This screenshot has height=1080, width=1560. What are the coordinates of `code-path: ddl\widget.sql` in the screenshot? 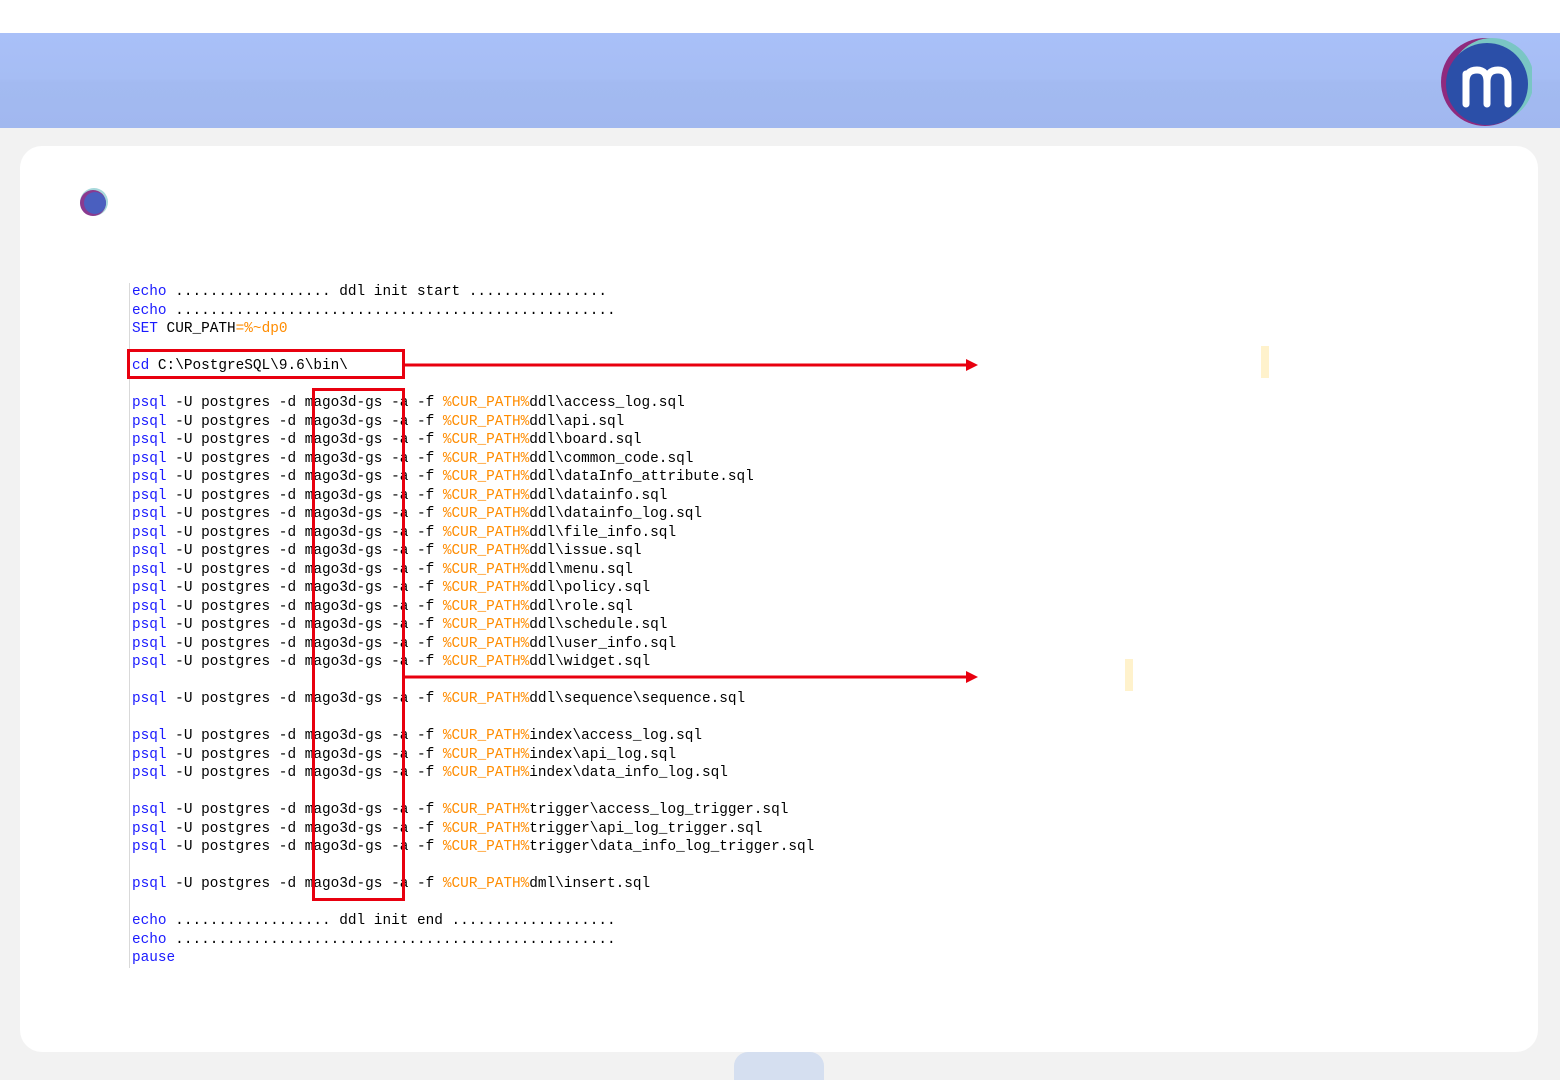 It's located at (590, 662).